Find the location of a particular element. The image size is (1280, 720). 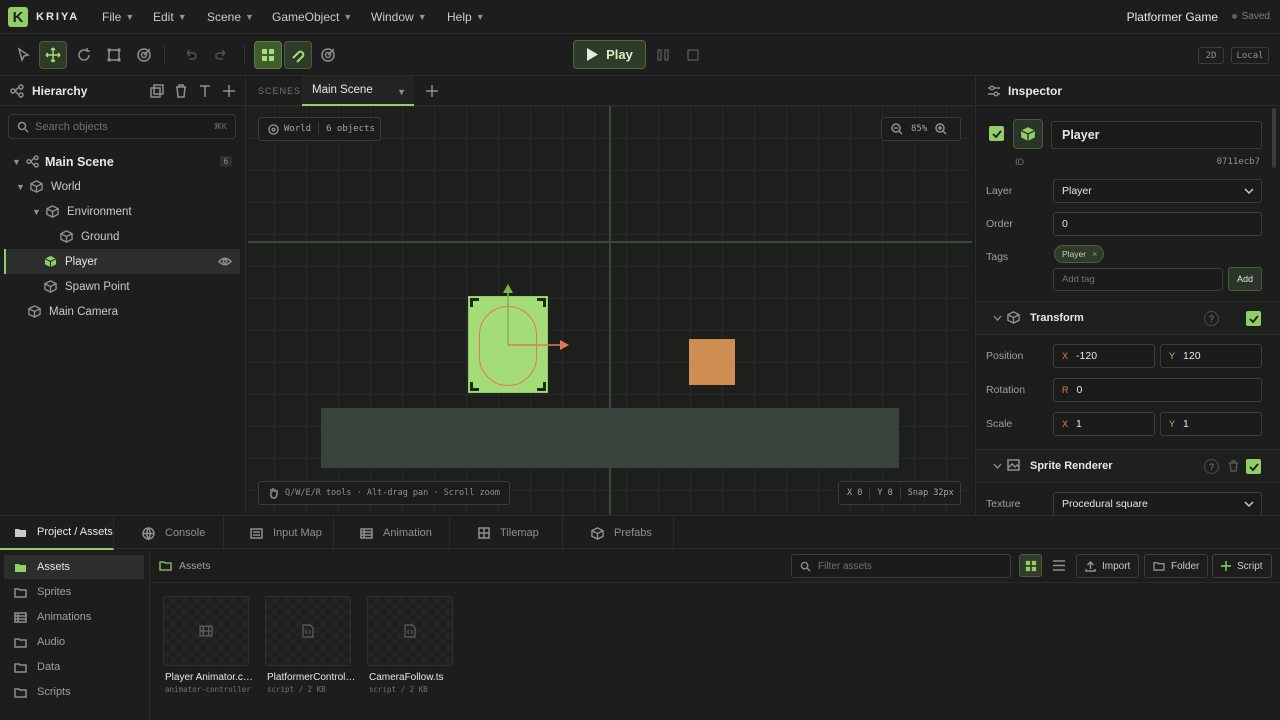

pause-button is located at coordinates (663, 55).